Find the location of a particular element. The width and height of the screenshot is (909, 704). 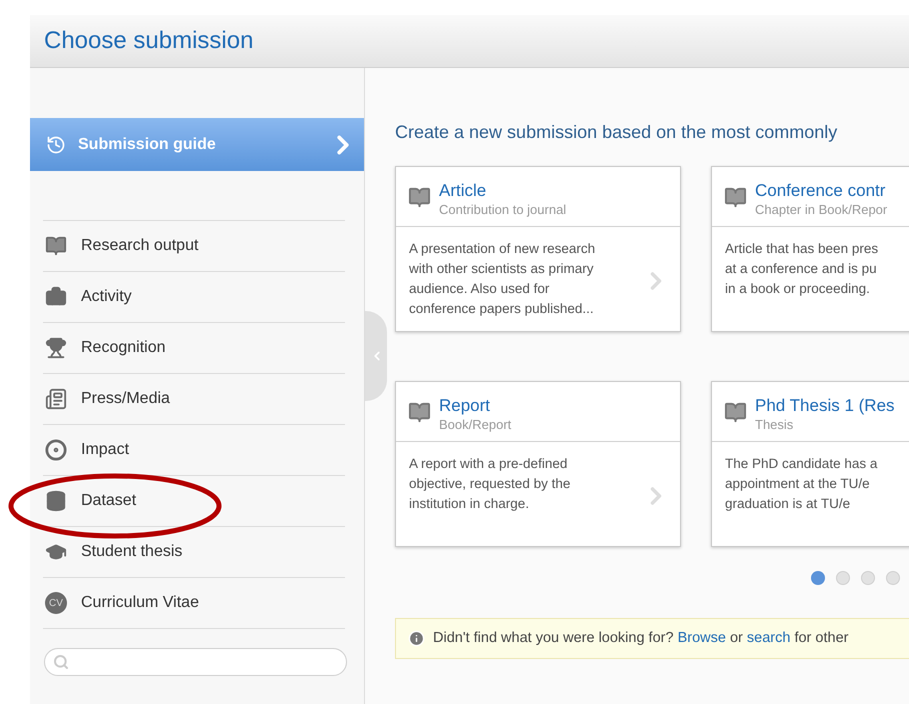

sidebar-item: Impact is located at coordinates (194, 450).